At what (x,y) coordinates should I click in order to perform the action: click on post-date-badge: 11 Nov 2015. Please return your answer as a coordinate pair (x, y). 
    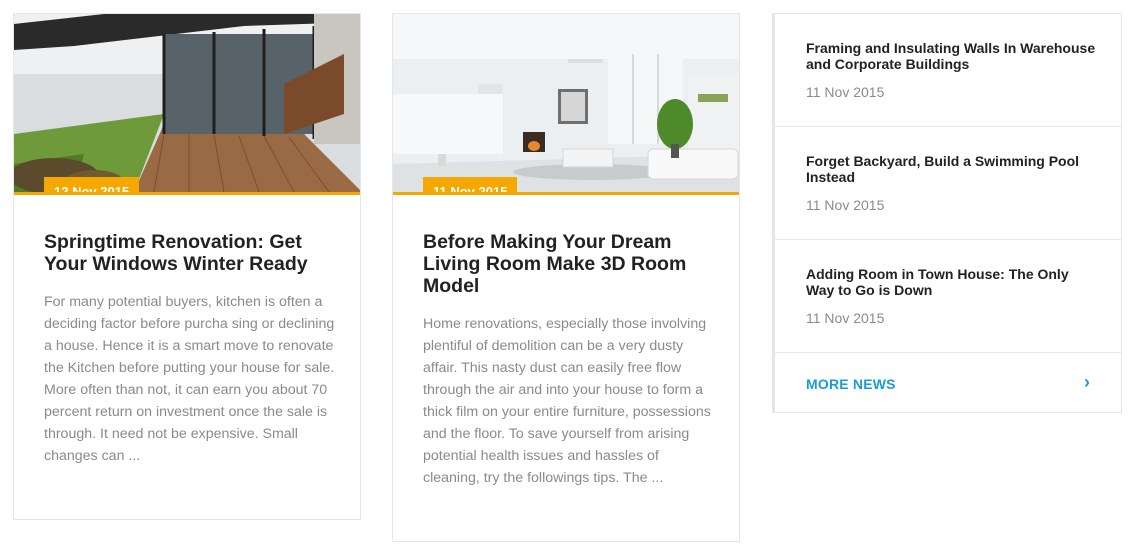
    Looking at the image, I should click on (470, 184).